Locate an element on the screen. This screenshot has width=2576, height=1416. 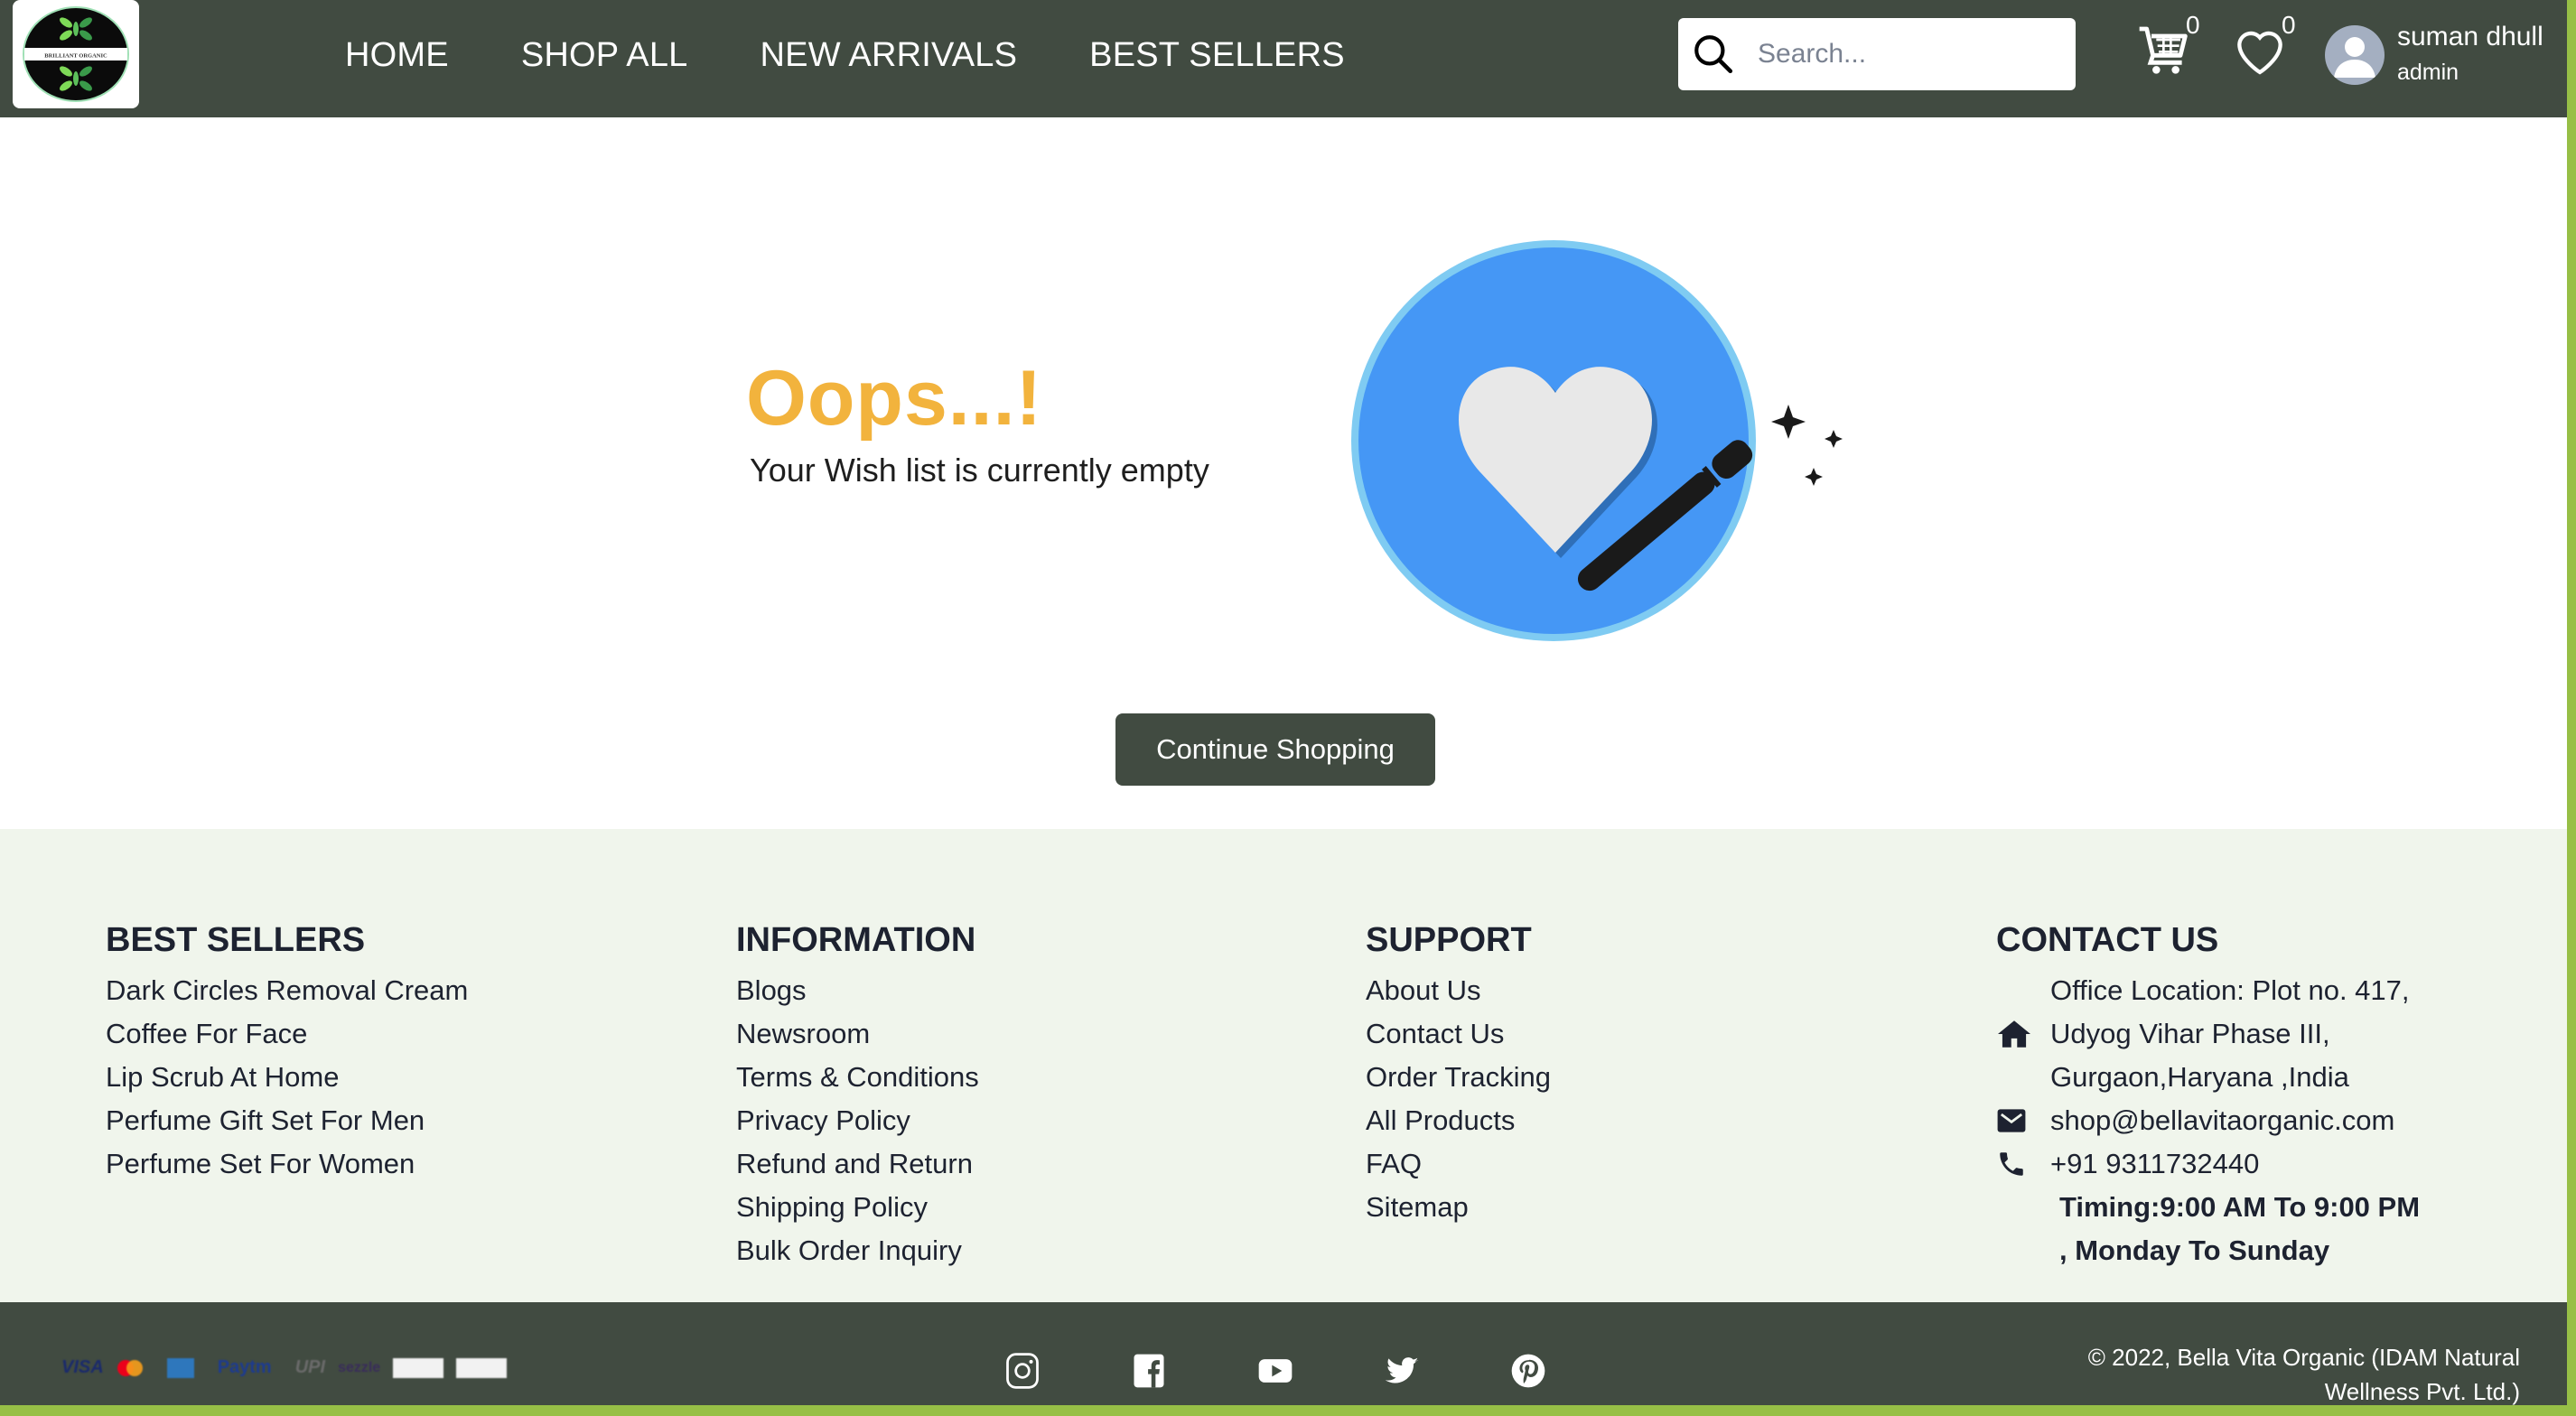
wishlist-count-badge: 0 is located at coordinates (2289, 25).